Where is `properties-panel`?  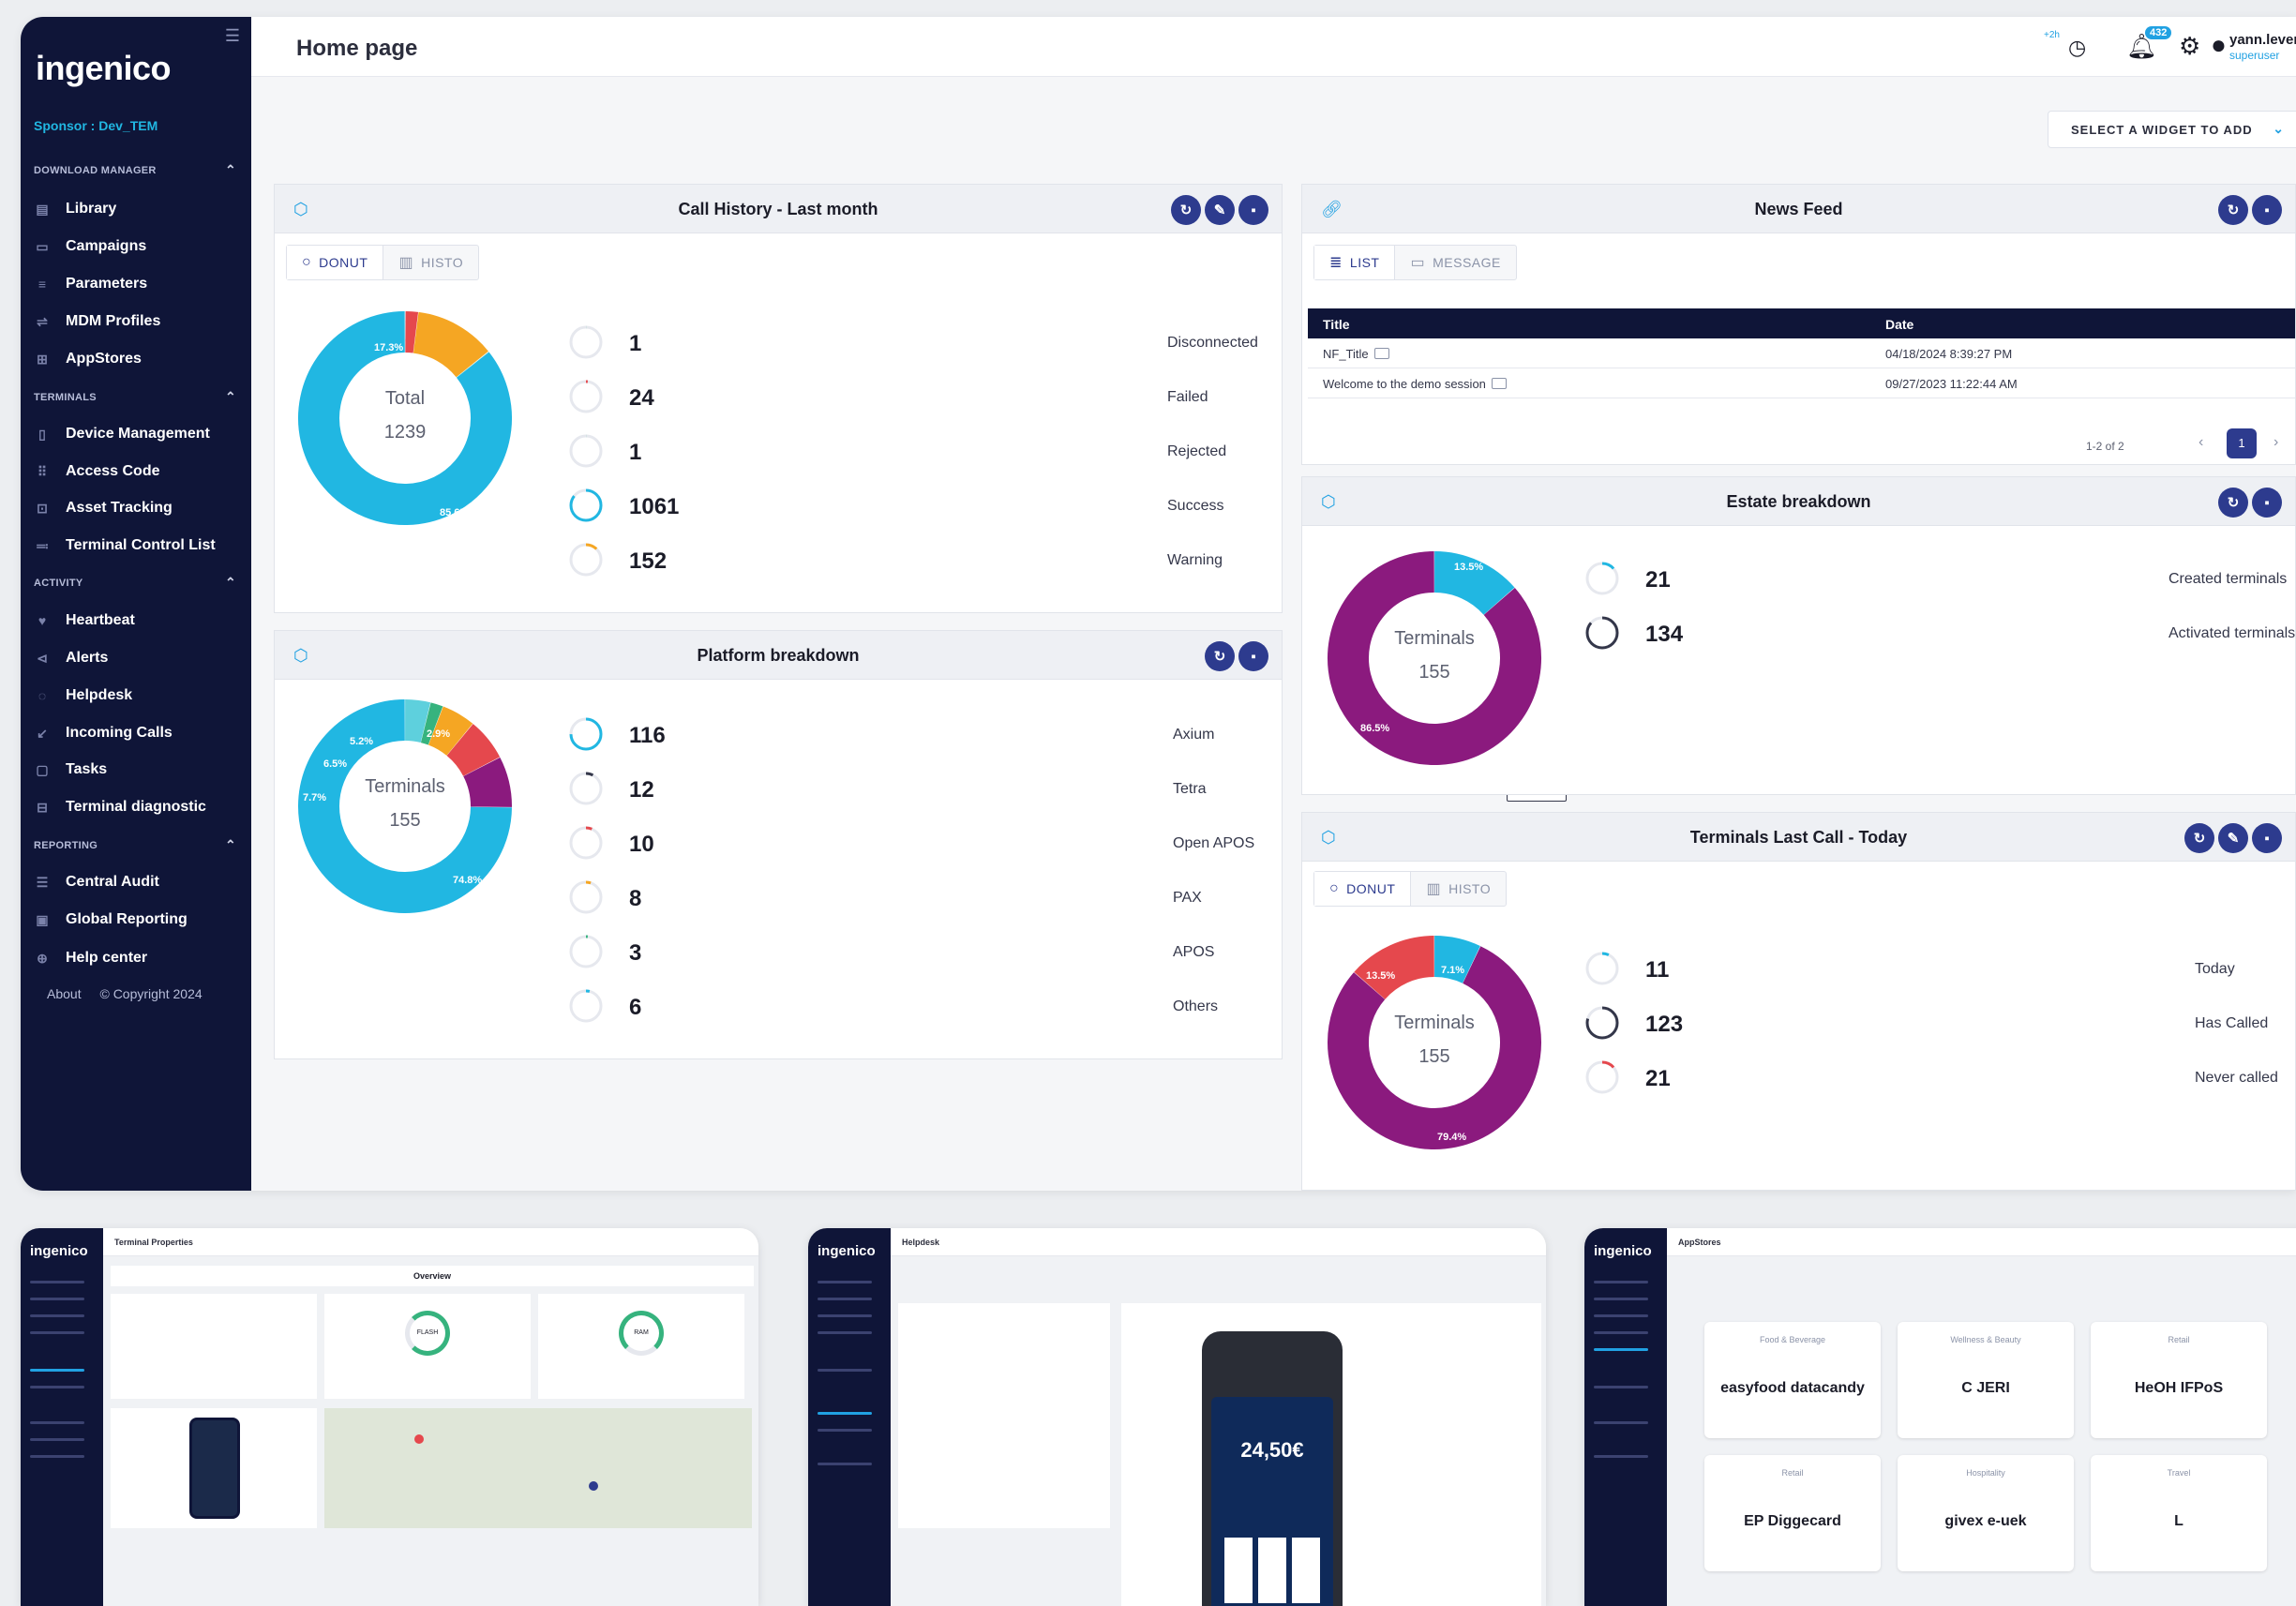 properties-panel is located at coordinates (214, 1346).